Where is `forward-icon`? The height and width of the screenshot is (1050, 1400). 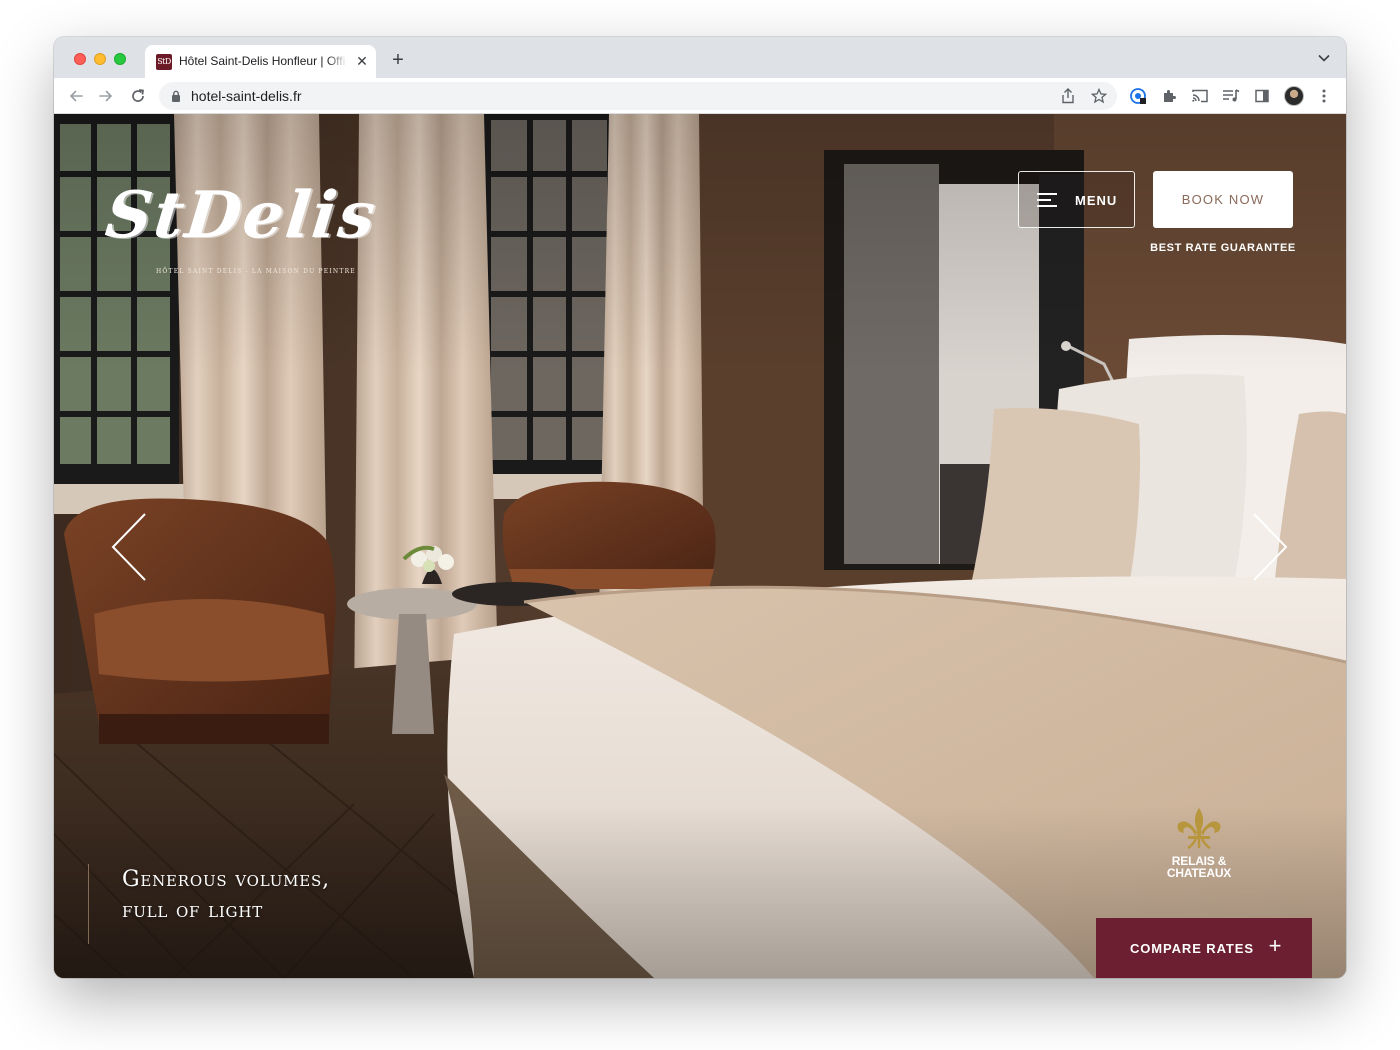
forward-icon is located at coordinates (106, 96).